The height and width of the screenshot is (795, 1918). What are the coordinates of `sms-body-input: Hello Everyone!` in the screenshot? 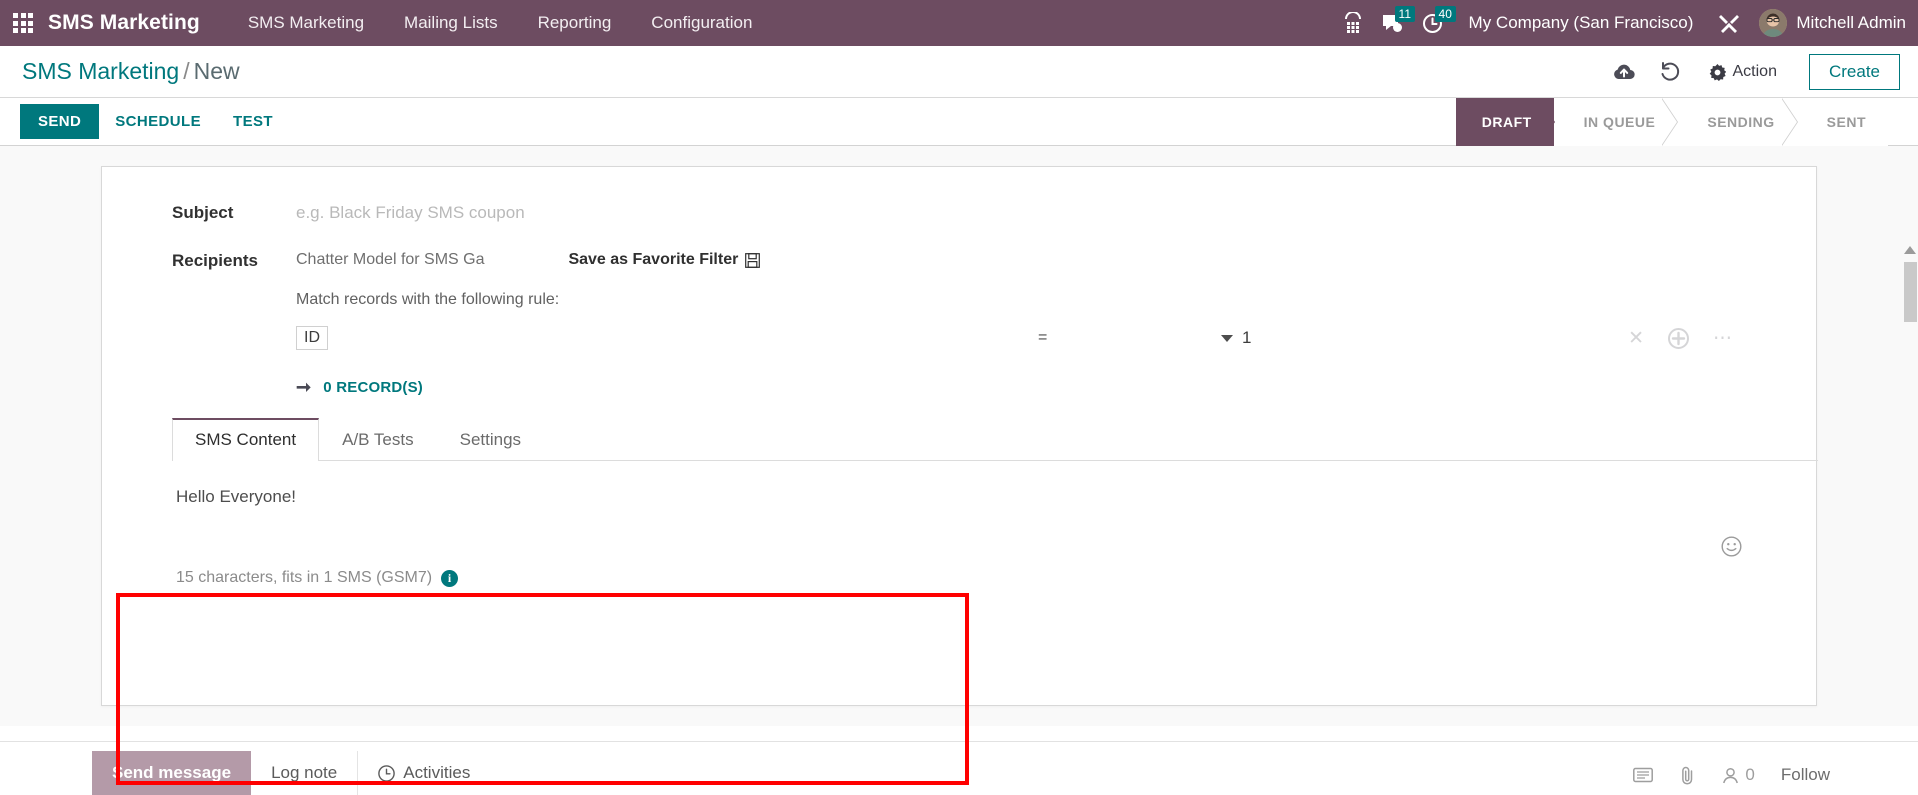 It's located at (994, 510).